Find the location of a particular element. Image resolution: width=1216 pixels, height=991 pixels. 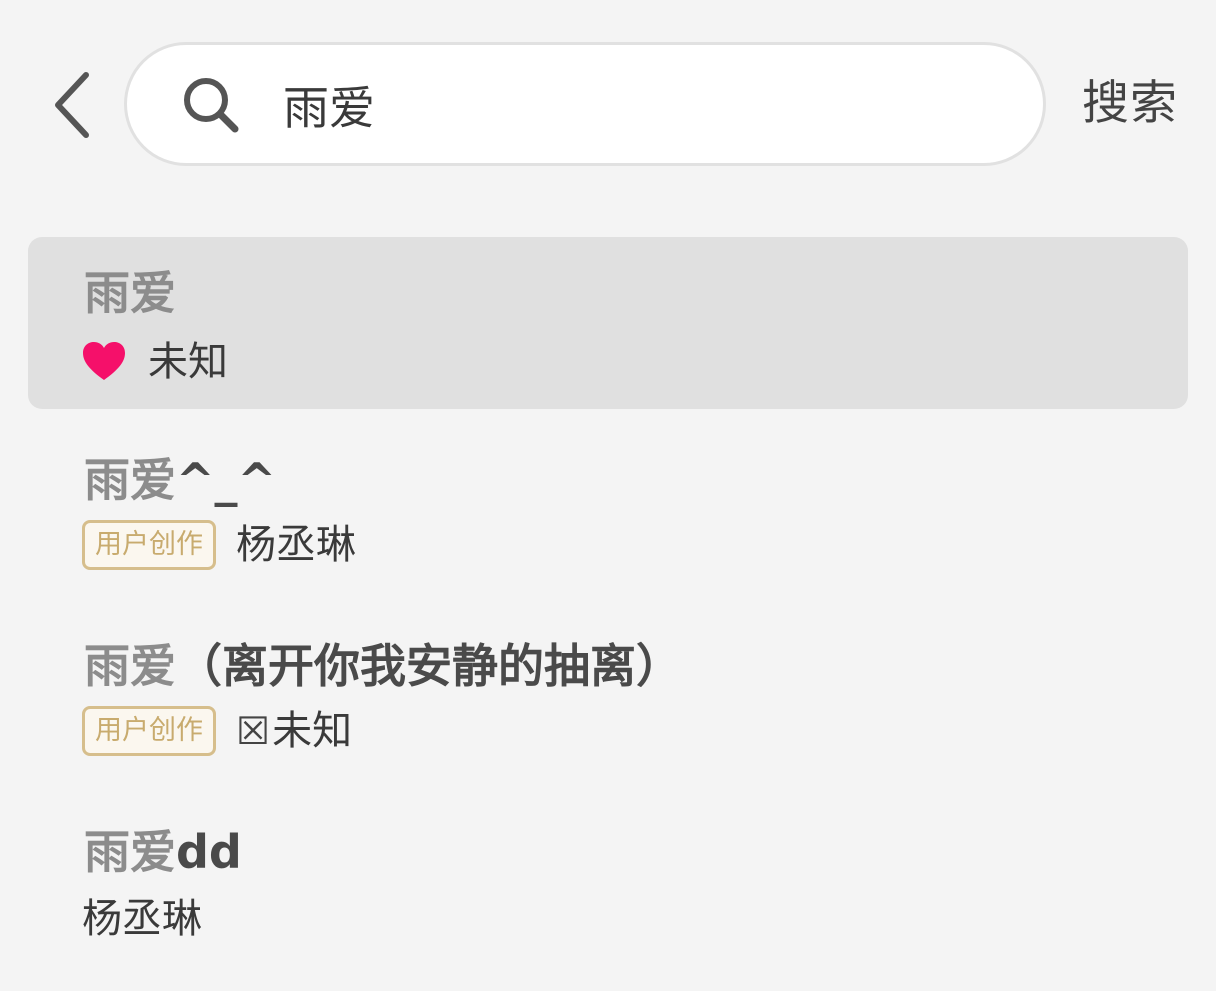

suggestion-item: 雨爱（离开你我安静的抽离） 用户创作 ☒ 未知 is located at coordinates (608, 701).